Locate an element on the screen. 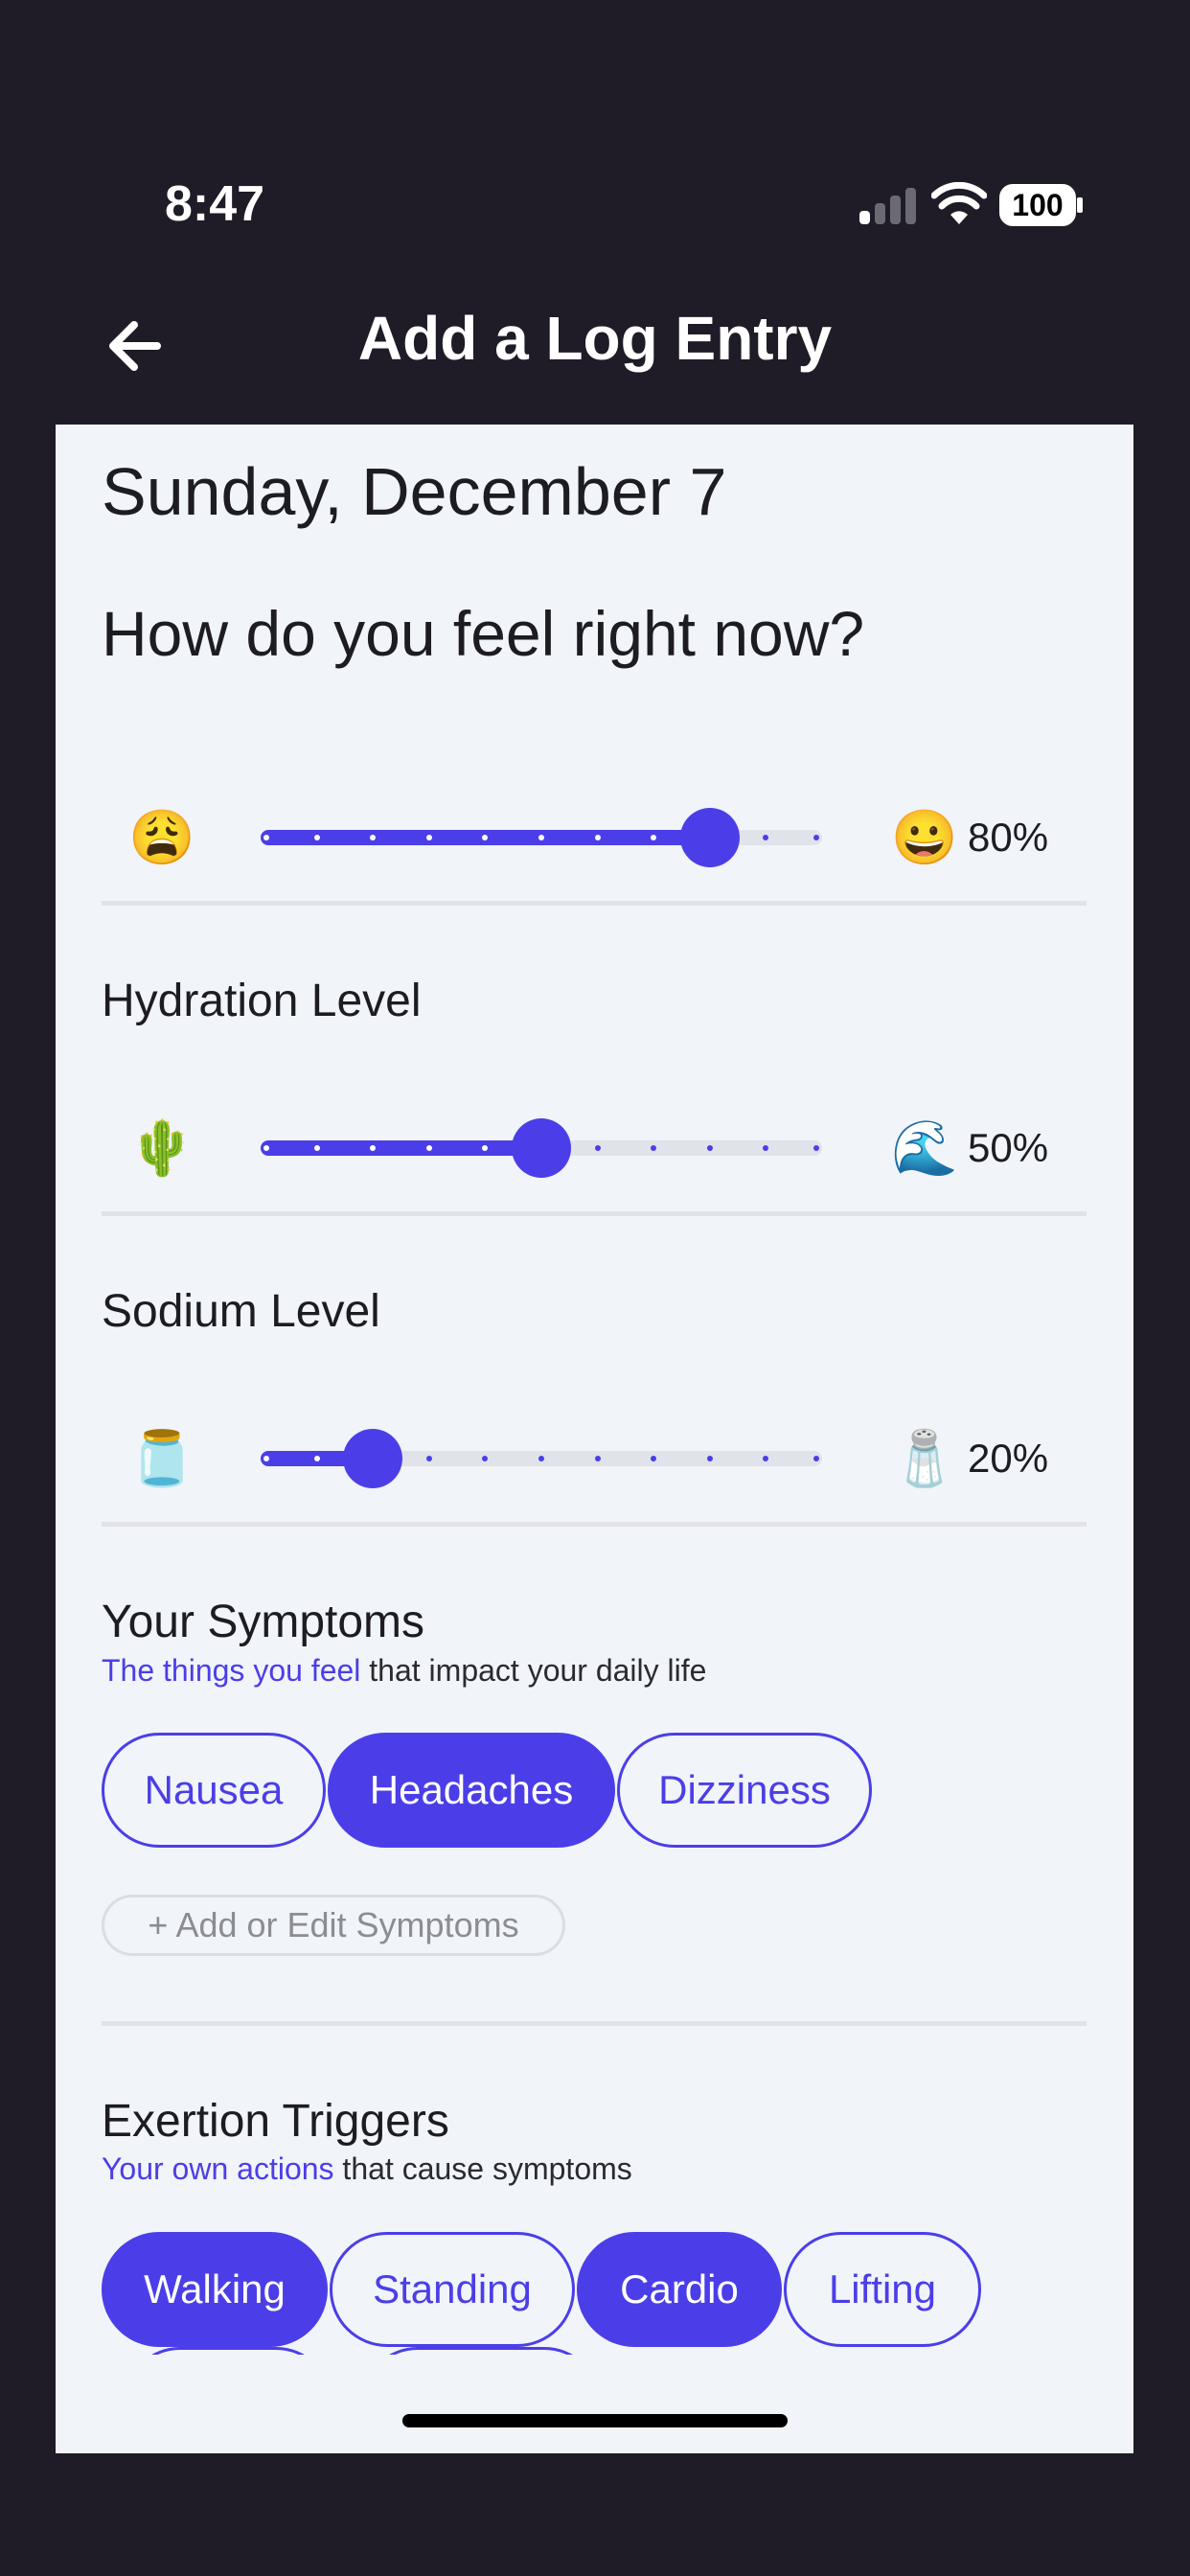 The width and height of the screenshot is (1190, 2576). trigger-chip-cardio: Cardio is located at coordinates (680, 2289).